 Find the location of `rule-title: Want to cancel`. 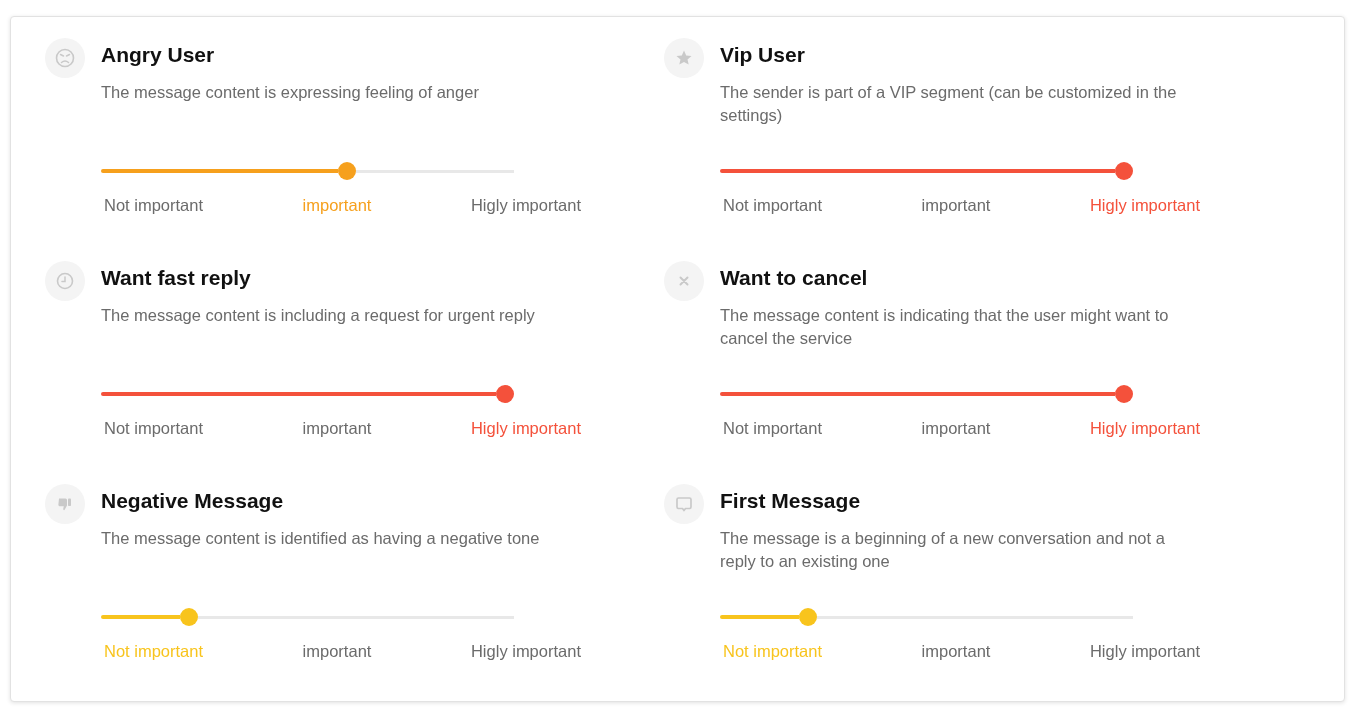

rule-title: Want to cancel is located at coordinates (794, 278).